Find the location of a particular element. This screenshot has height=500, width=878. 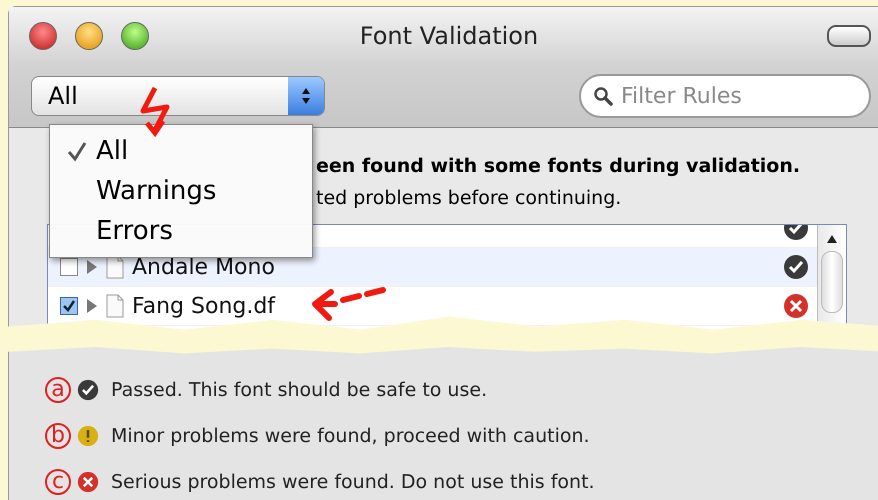

menu-item: Errors is located at coordinates (181, 231).